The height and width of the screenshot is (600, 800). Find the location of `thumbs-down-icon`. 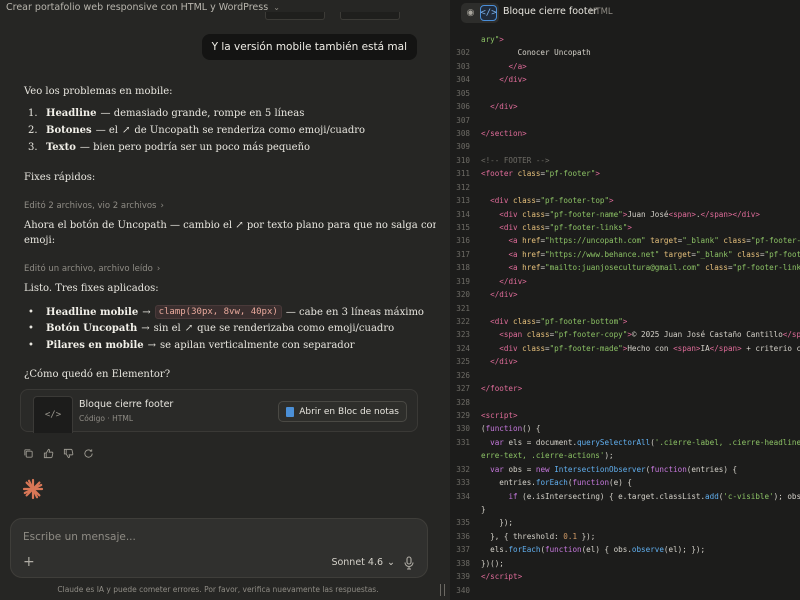

thumbs-down-icon is located at coordinates (68, 453).